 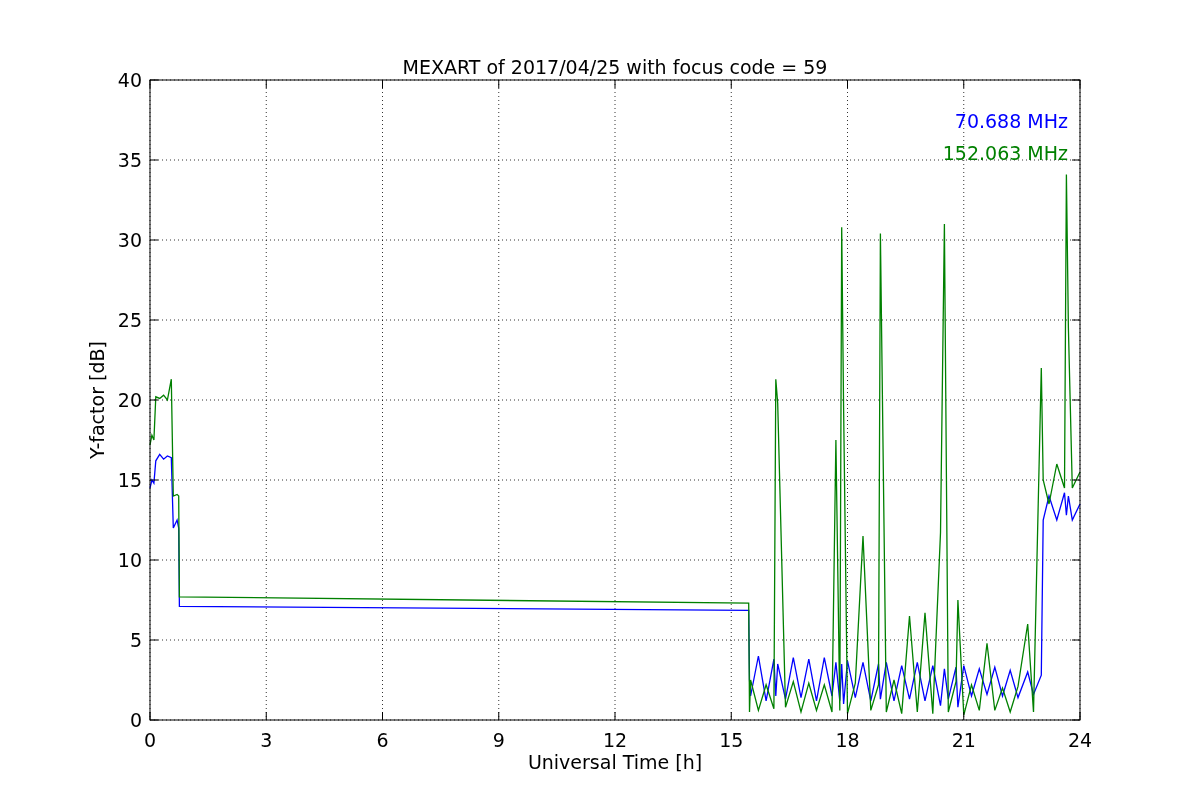 What do you see at coordinates (731, 740) in the screenshot?
I see `x-tick-label: 15` at bounding box center [731, 740].